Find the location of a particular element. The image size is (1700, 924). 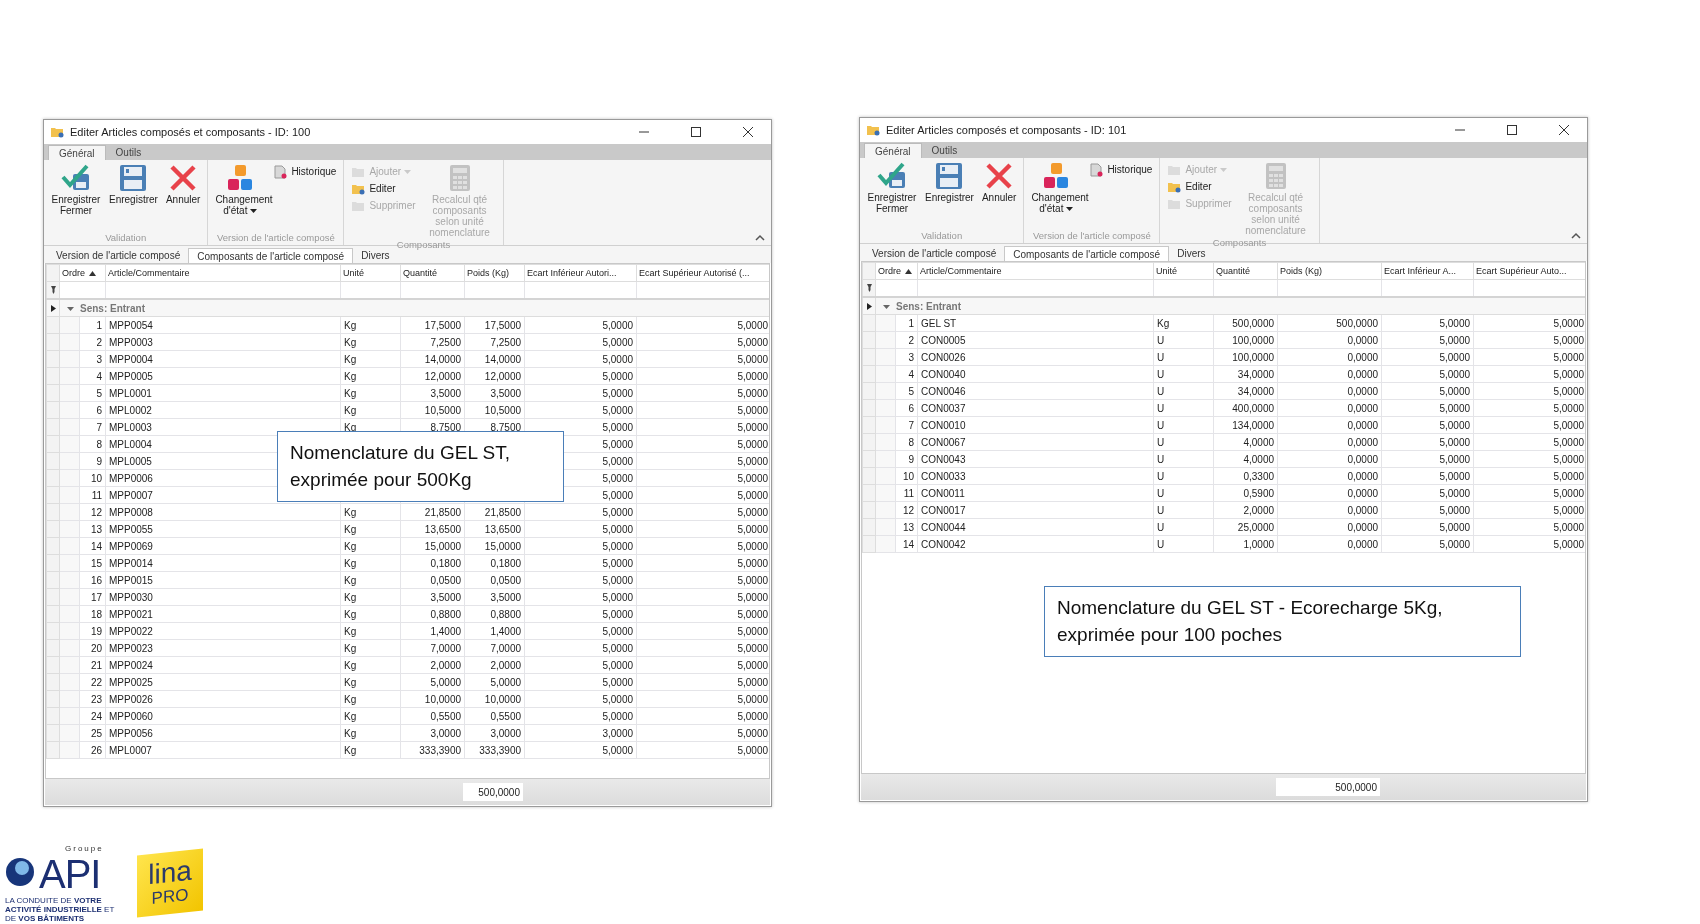

checkmark-disk-icon is located at coordinates (76, 178).